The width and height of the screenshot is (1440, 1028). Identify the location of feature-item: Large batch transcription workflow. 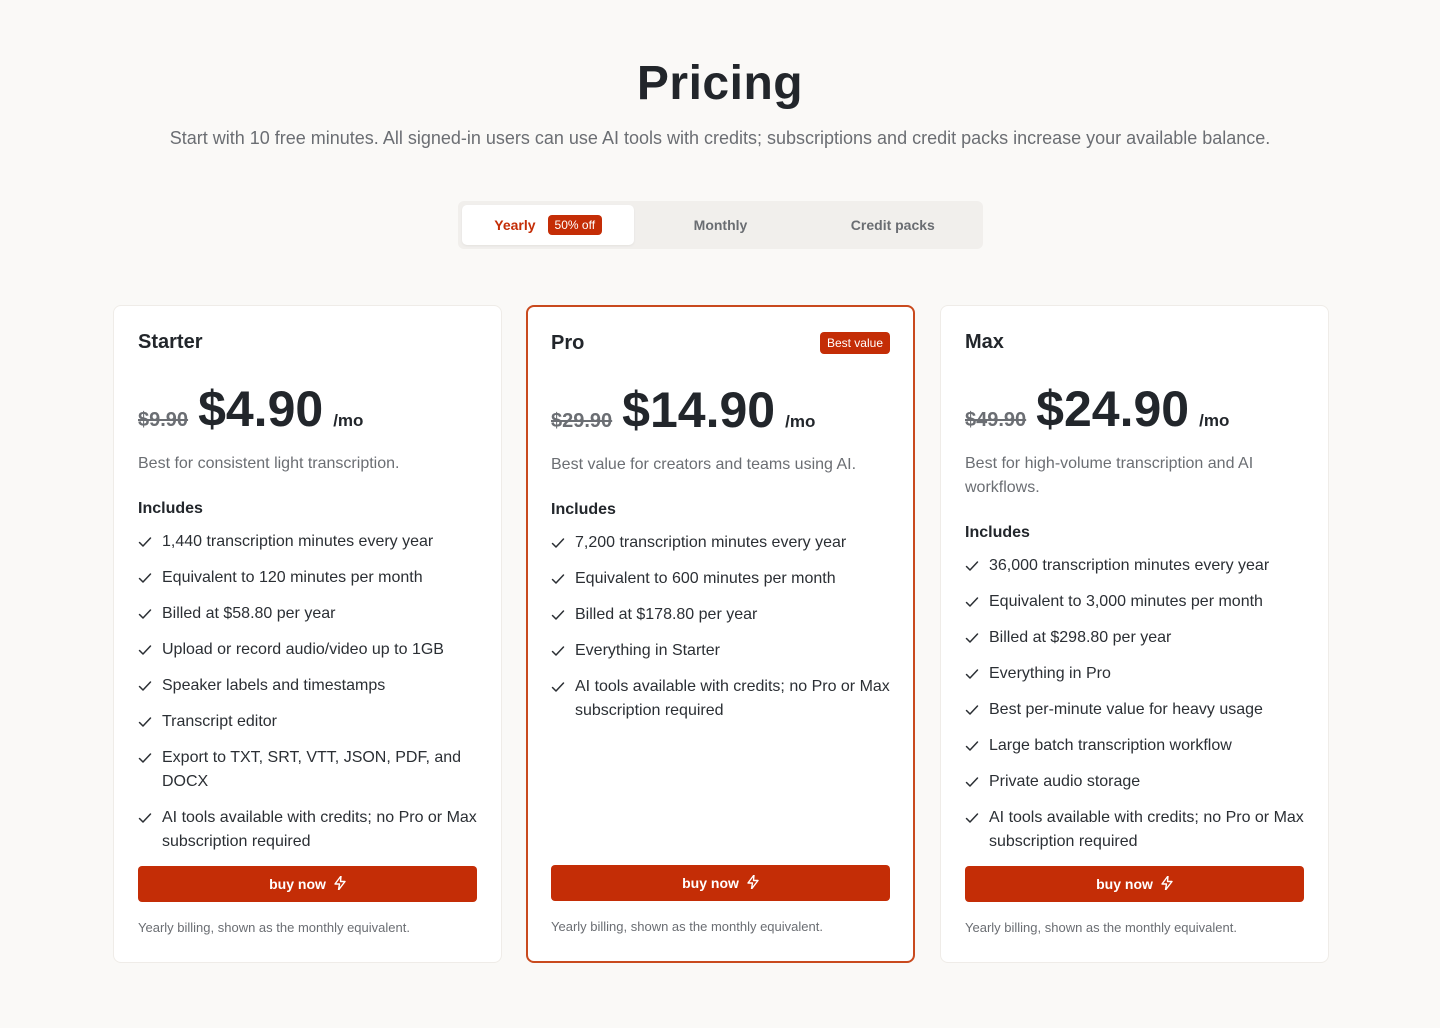
(1134, 746).